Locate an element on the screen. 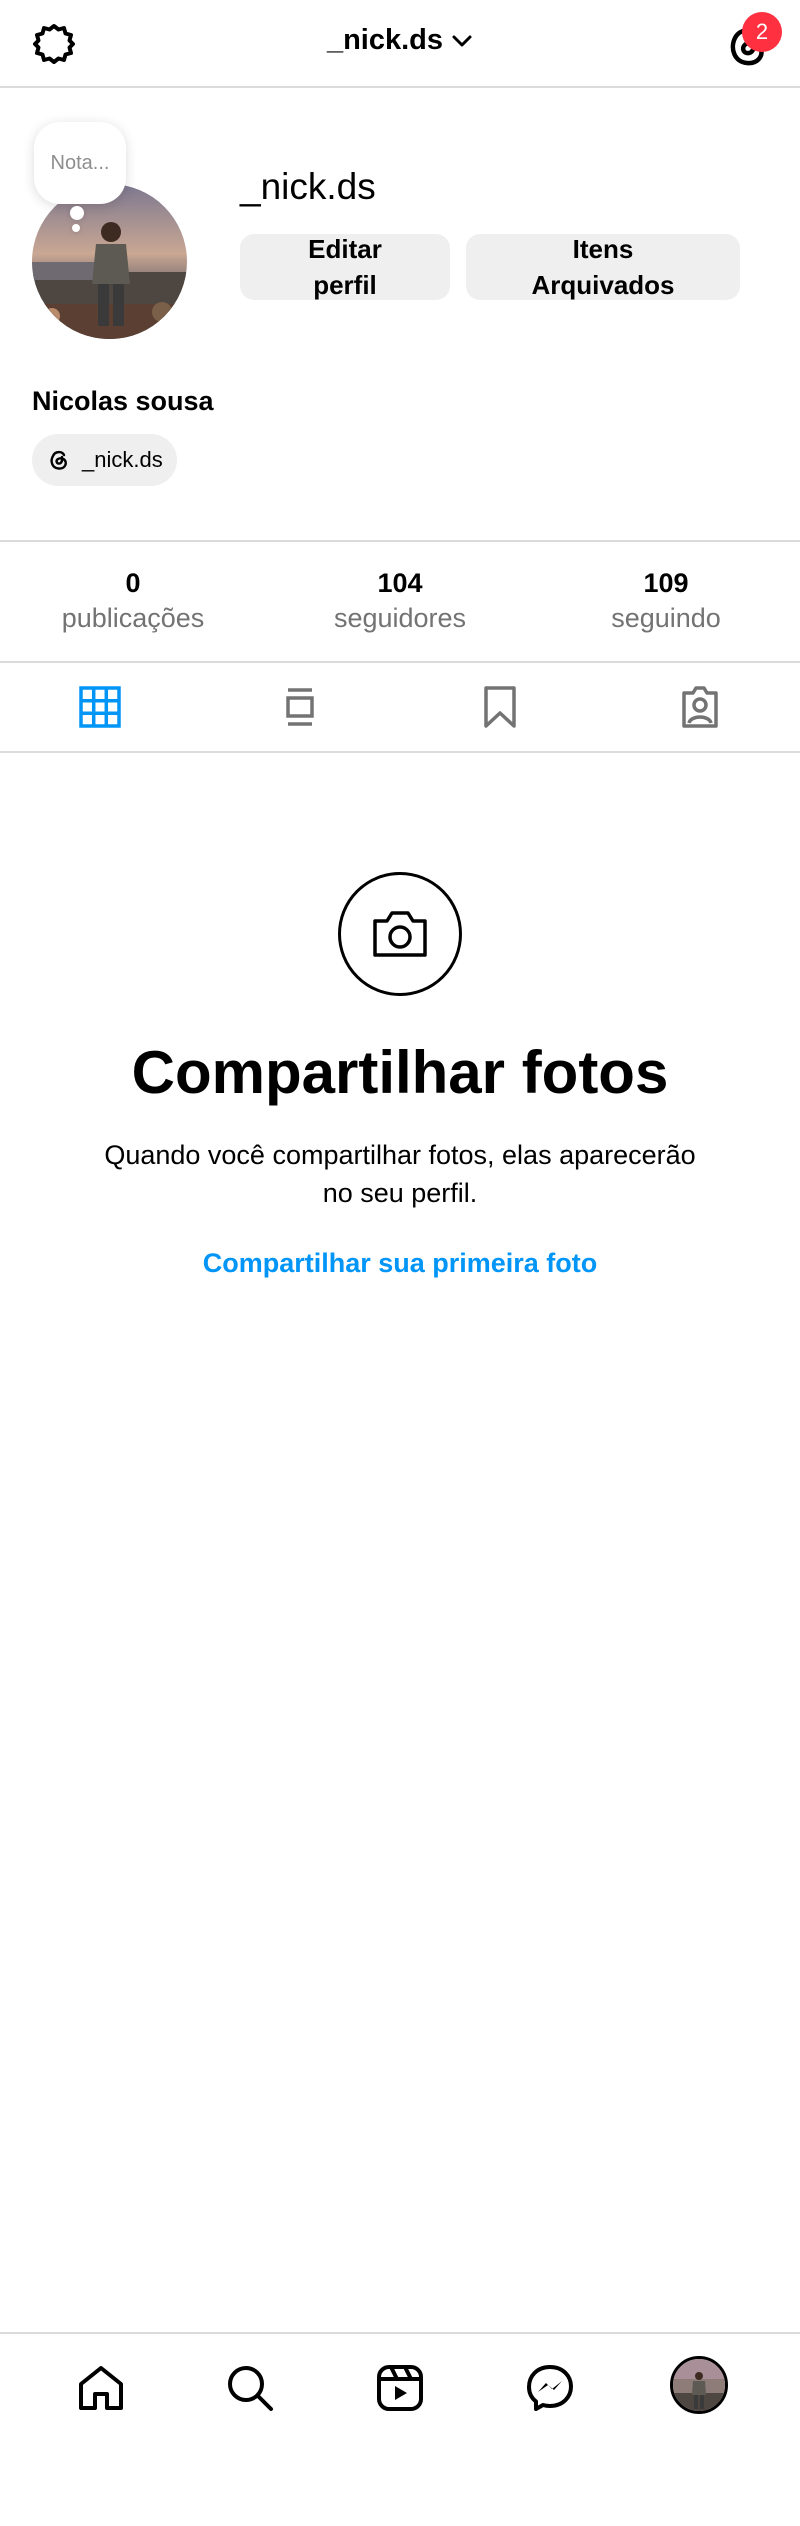 The width and height of the screenshot is (800, 2526). edit-profile-label: Editar perfil is located at coordinates (345, 267).